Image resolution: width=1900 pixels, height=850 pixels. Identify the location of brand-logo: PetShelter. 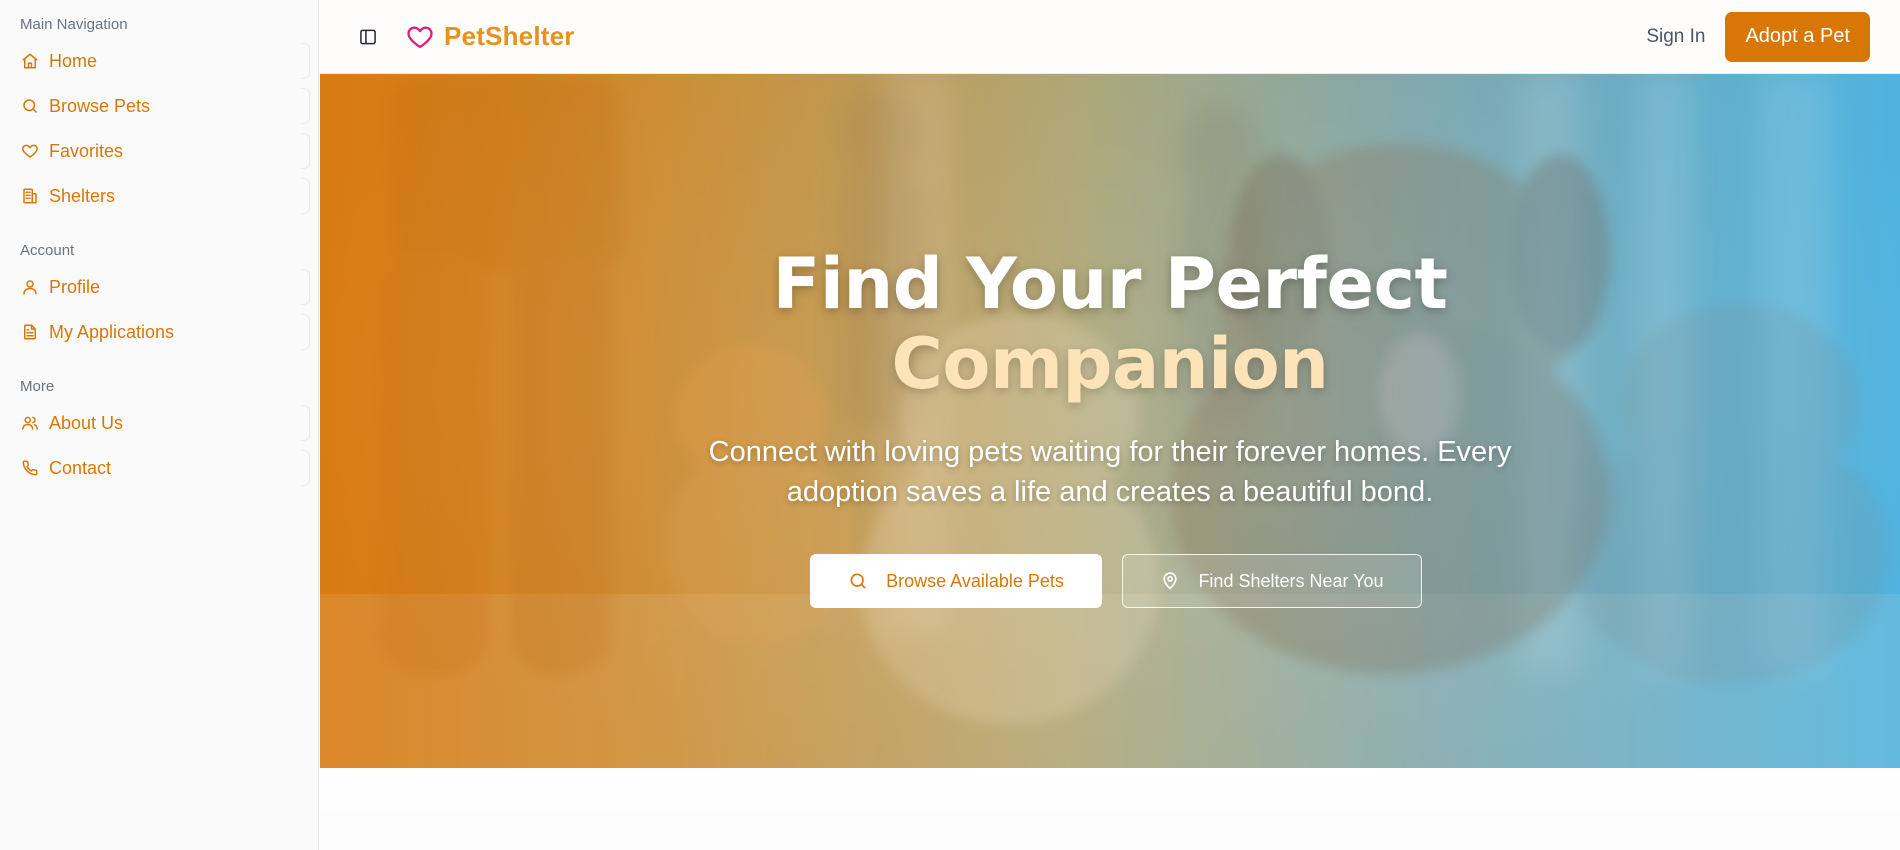
(490, 36).